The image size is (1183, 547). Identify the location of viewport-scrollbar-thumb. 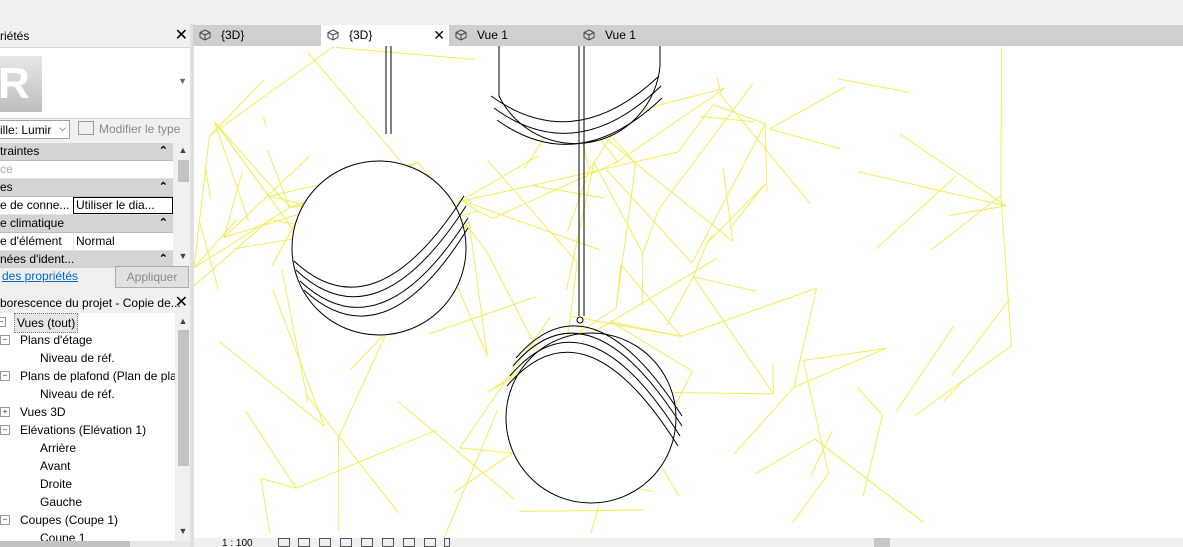
(882, 542).